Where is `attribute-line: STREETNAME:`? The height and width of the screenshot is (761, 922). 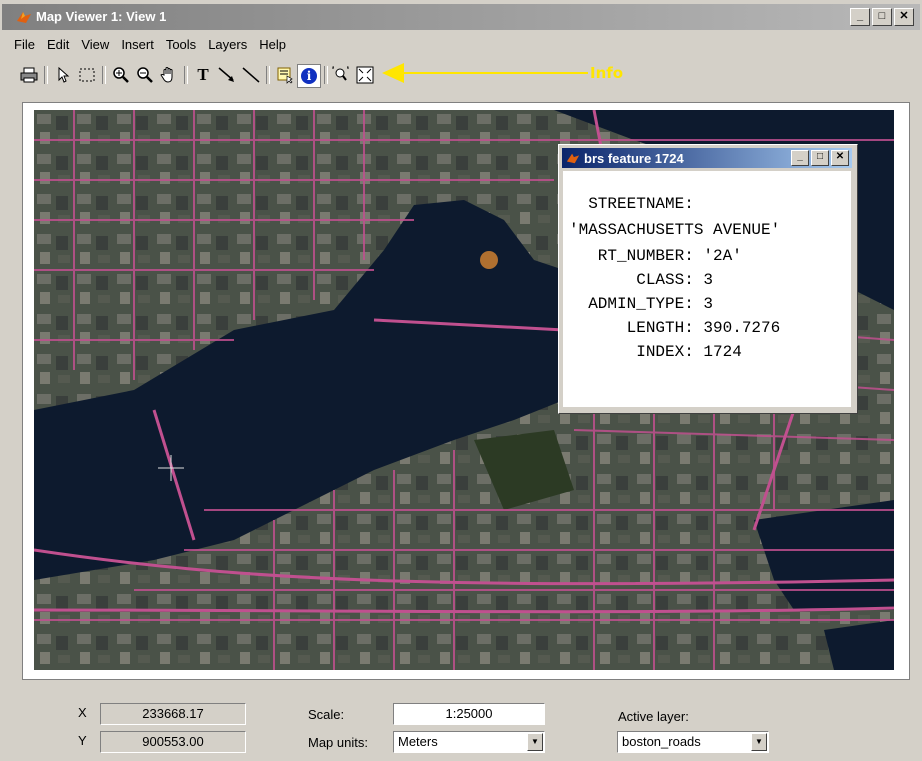
attribute-line: STREETNAME: is located at coordinates (631, 204).